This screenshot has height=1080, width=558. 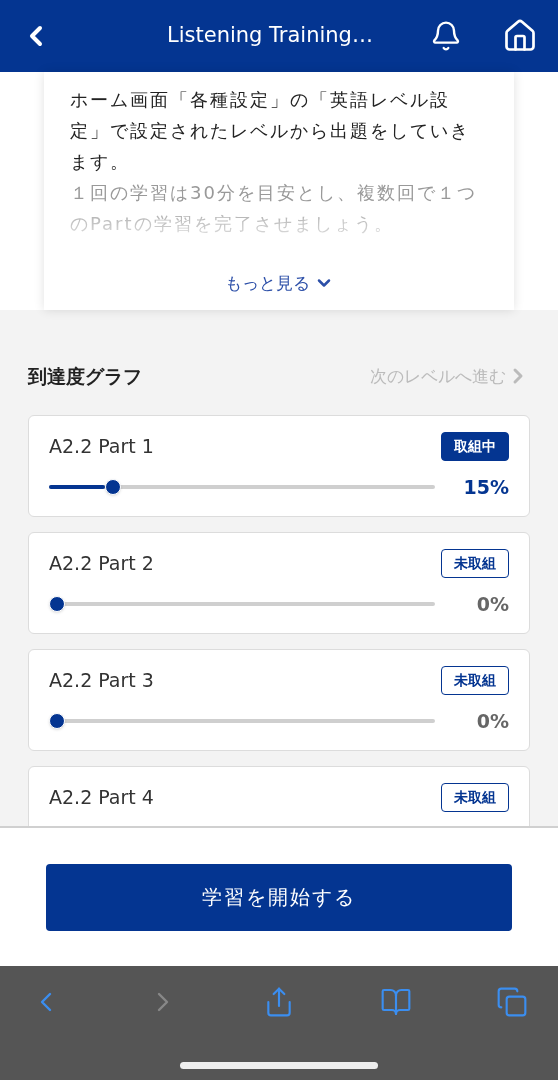 I want to click on status-badge: 取組中, so click(x=475, y=446).